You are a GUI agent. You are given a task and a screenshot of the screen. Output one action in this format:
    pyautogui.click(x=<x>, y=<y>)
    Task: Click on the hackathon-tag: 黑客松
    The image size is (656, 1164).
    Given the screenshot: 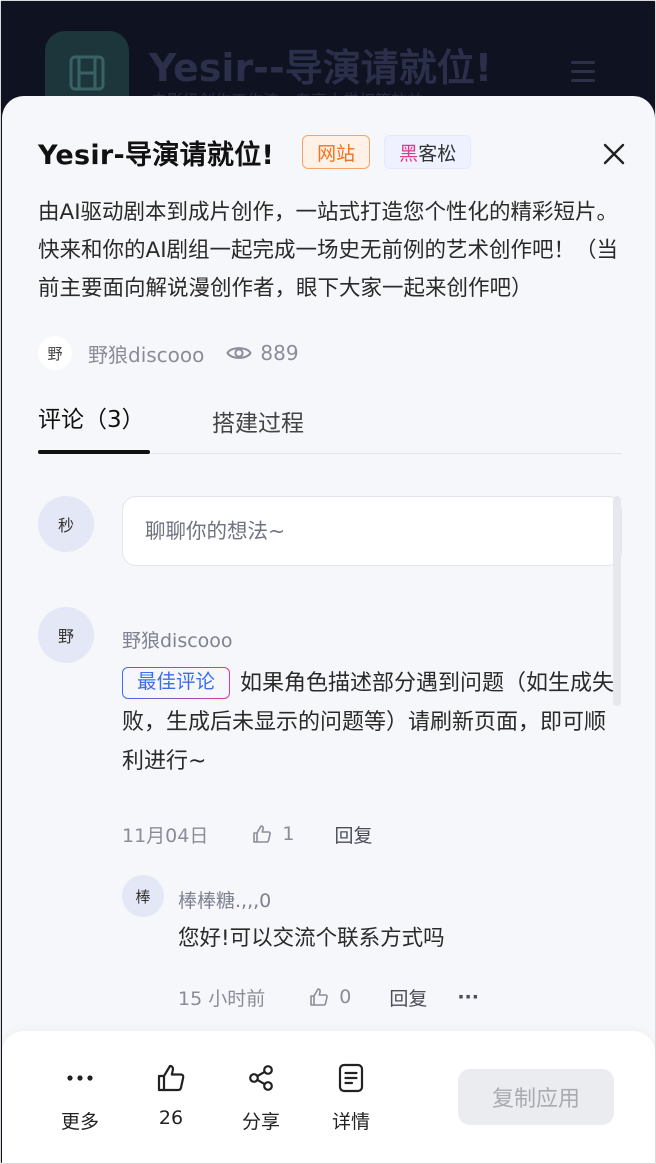 What is the action you would take?
    pyautogui.click(x=428, y=152)
    